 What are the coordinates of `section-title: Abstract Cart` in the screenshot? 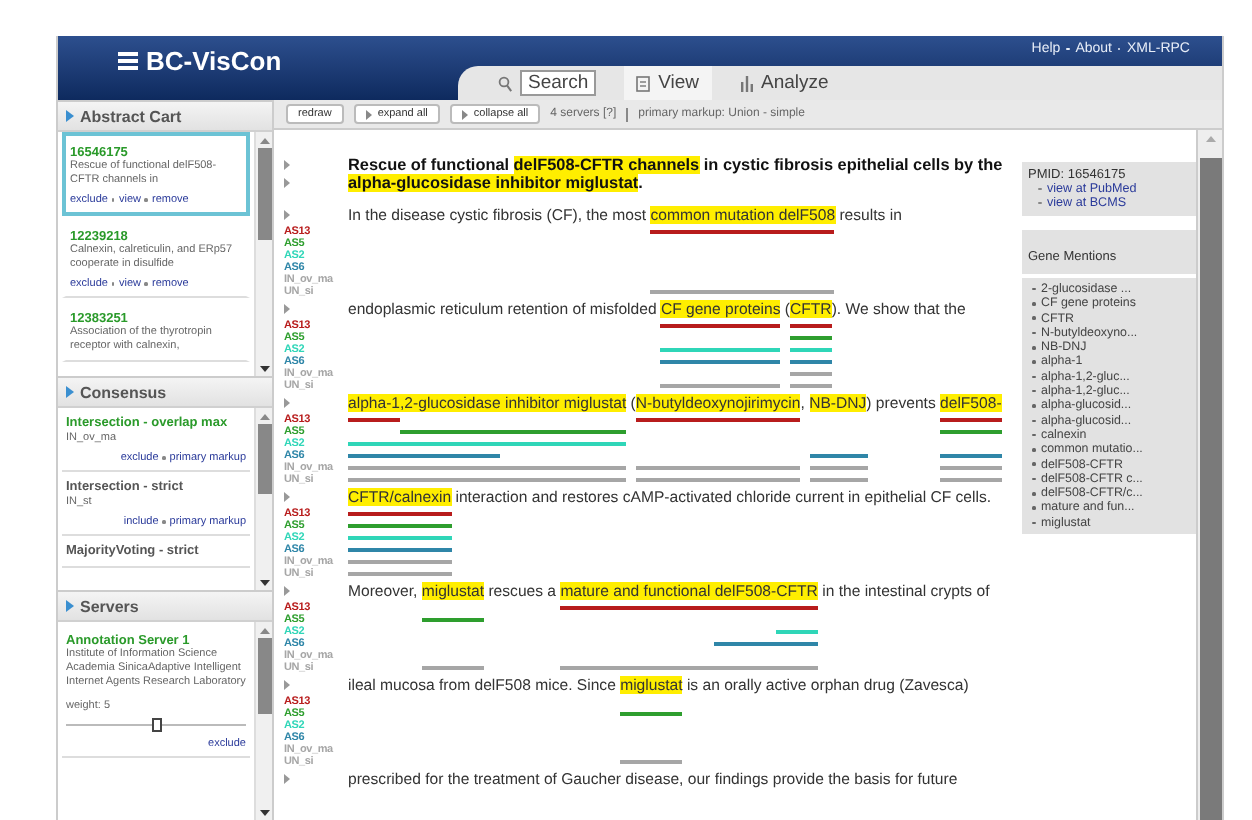 It's located at (131, 116).